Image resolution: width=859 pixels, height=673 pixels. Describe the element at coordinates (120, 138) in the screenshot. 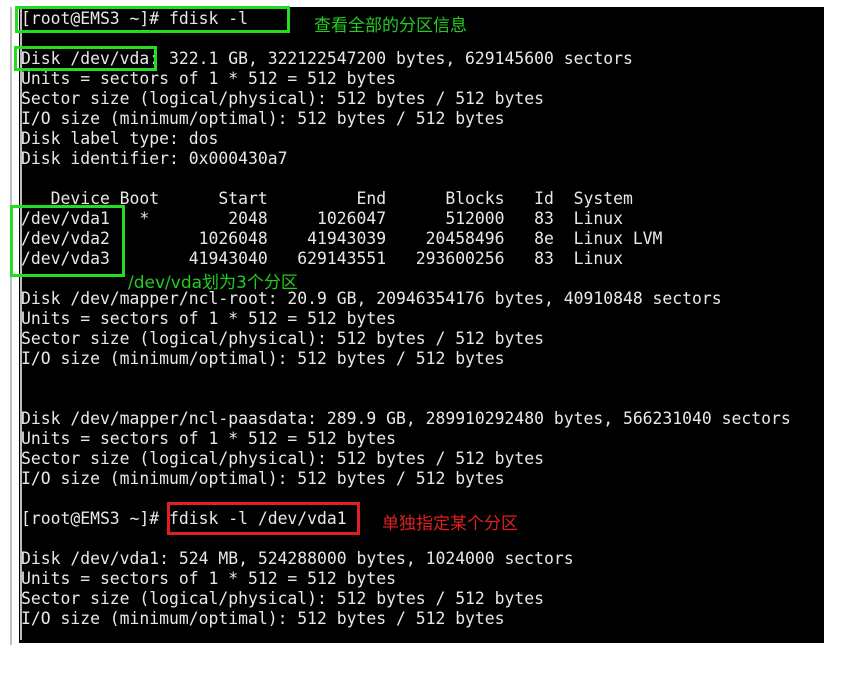

I see `output-line: Disk label type: dos` at that location.